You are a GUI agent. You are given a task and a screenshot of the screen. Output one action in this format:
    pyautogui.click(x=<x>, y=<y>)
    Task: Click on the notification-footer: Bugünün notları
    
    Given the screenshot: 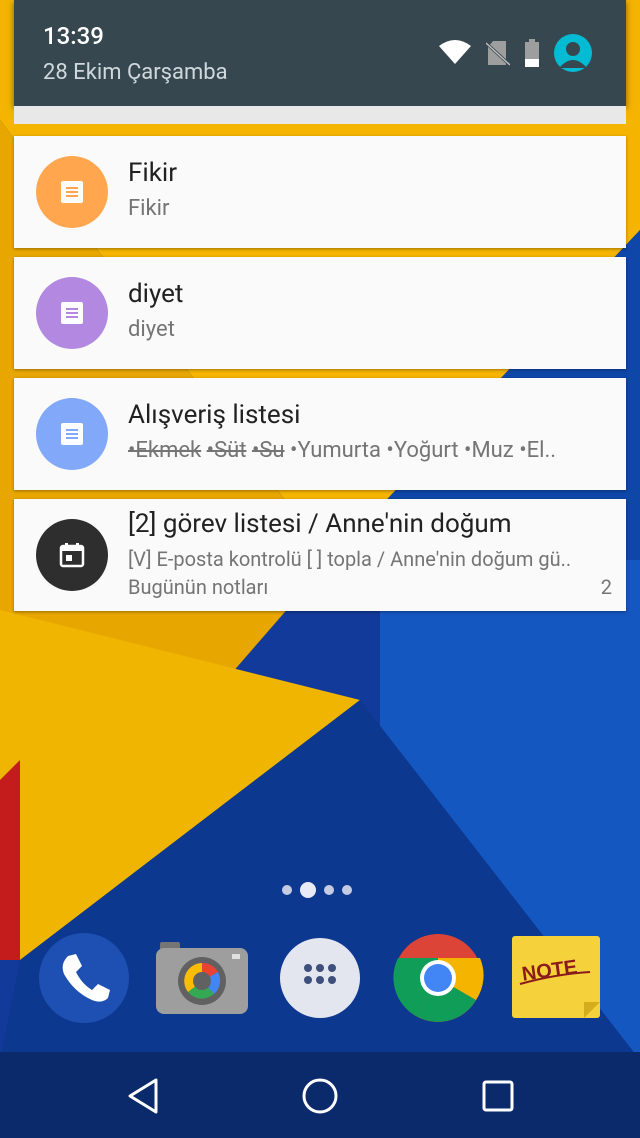 What is the action you would take?
    pyautogui.click(x=198, y=587)
    